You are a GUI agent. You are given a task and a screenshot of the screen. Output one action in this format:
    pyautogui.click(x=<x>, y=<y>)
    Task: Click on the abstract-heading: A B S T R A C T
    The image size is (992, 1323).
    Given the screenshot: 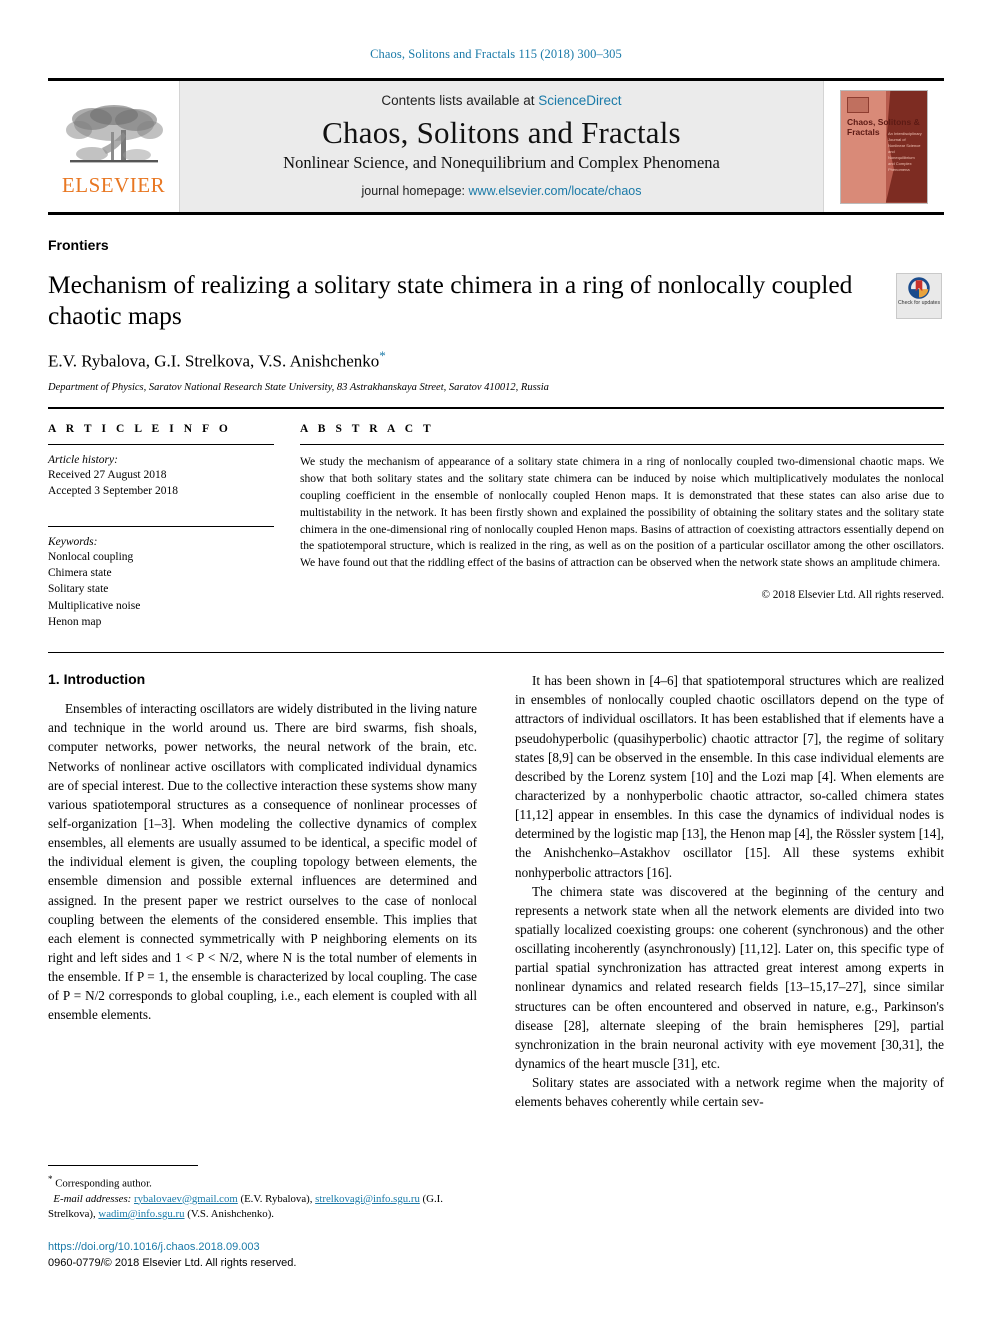 What is the action you would take?
    pyautogui.click(x=367, y=428)
    